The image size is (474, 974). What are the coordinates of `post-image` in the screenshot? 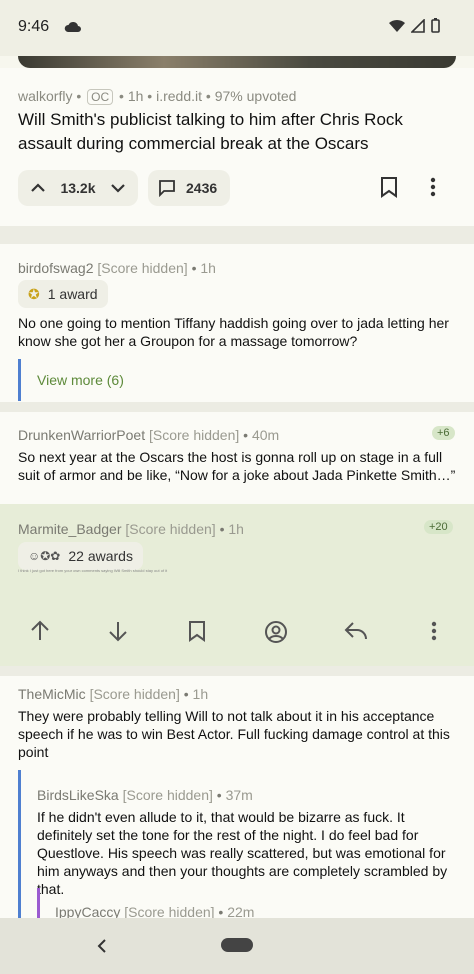 It's located at (237, 62).